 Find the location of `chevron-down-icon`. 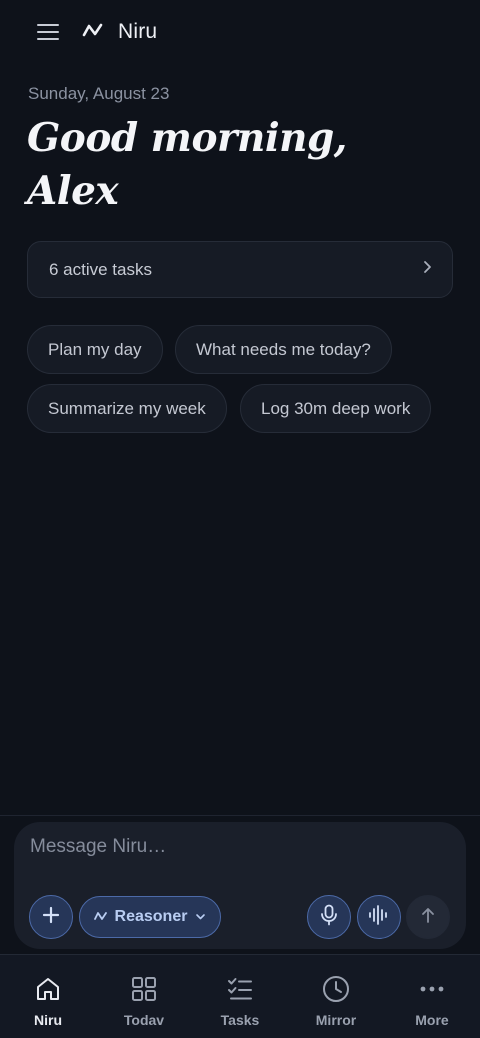

chevron-down-icon is located at coordinates (200, 917).